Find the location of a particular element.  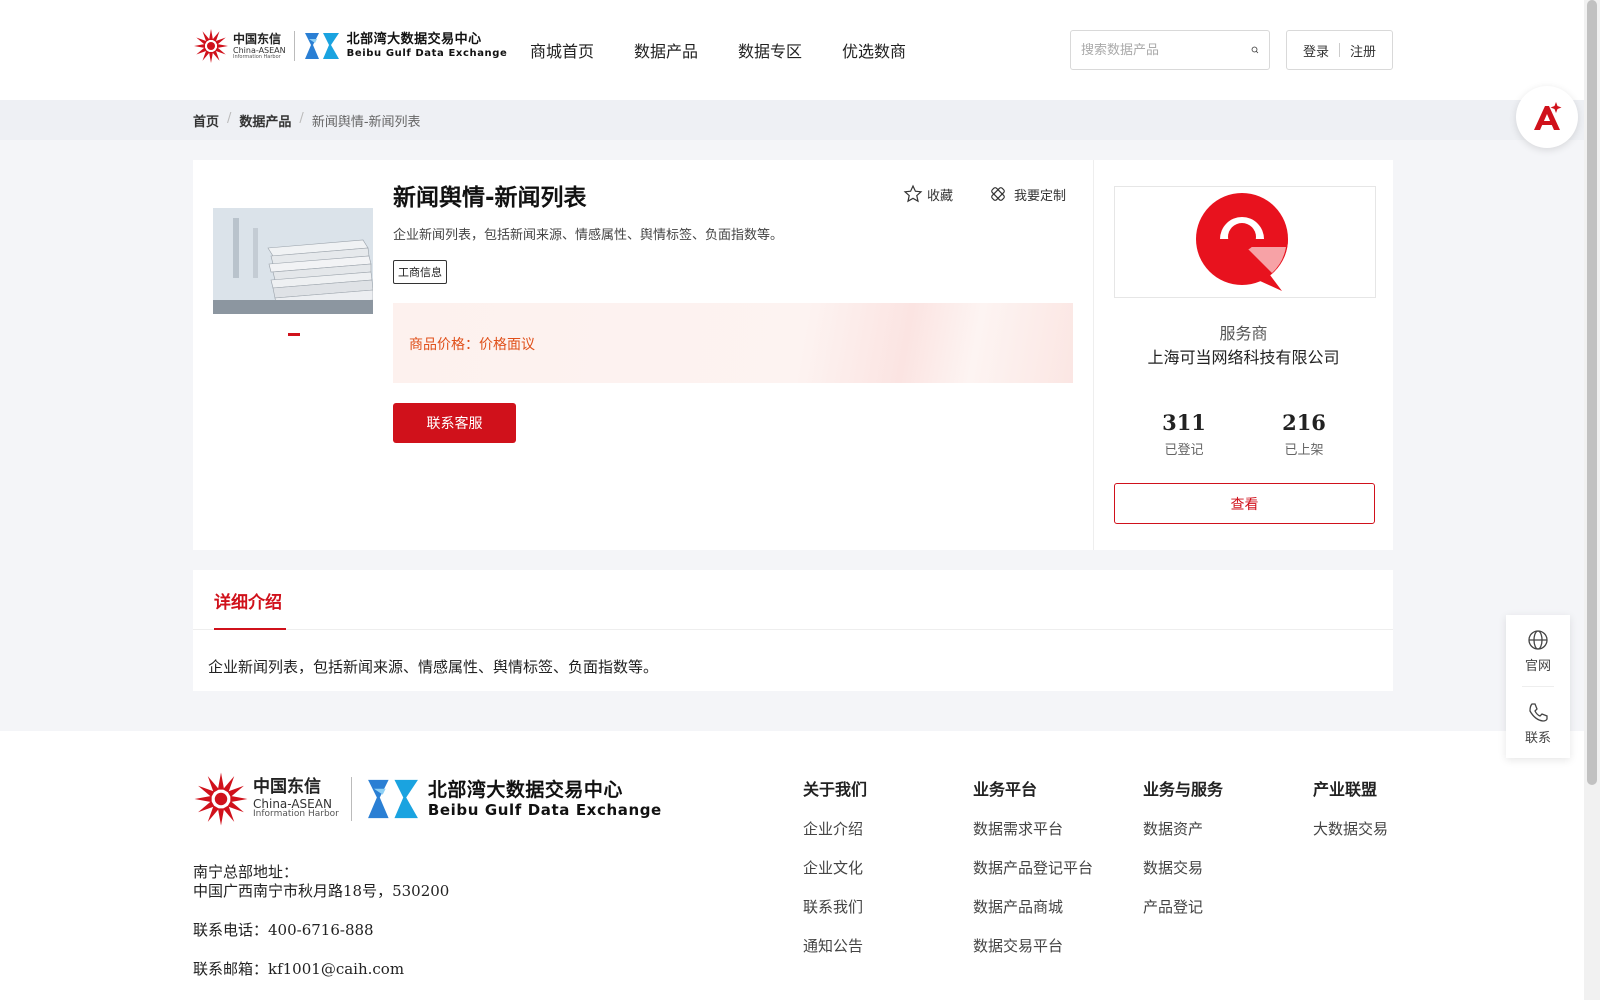

footer-link: 数据产品登记平台 is located at coordinates (1033, 867).